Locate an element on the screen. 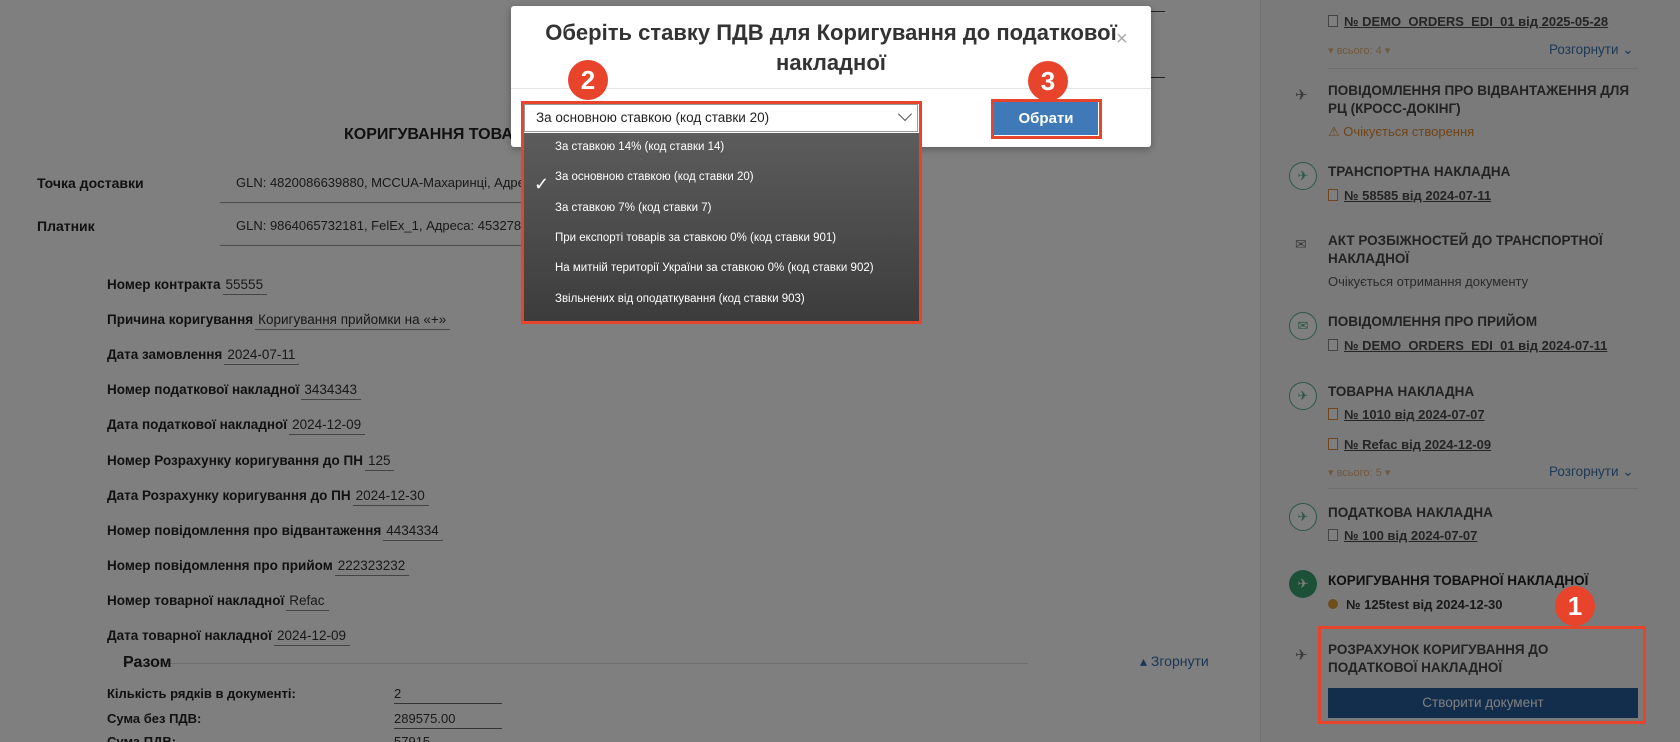  step-badge-3: 3 is located at coordinates (1048, 81).